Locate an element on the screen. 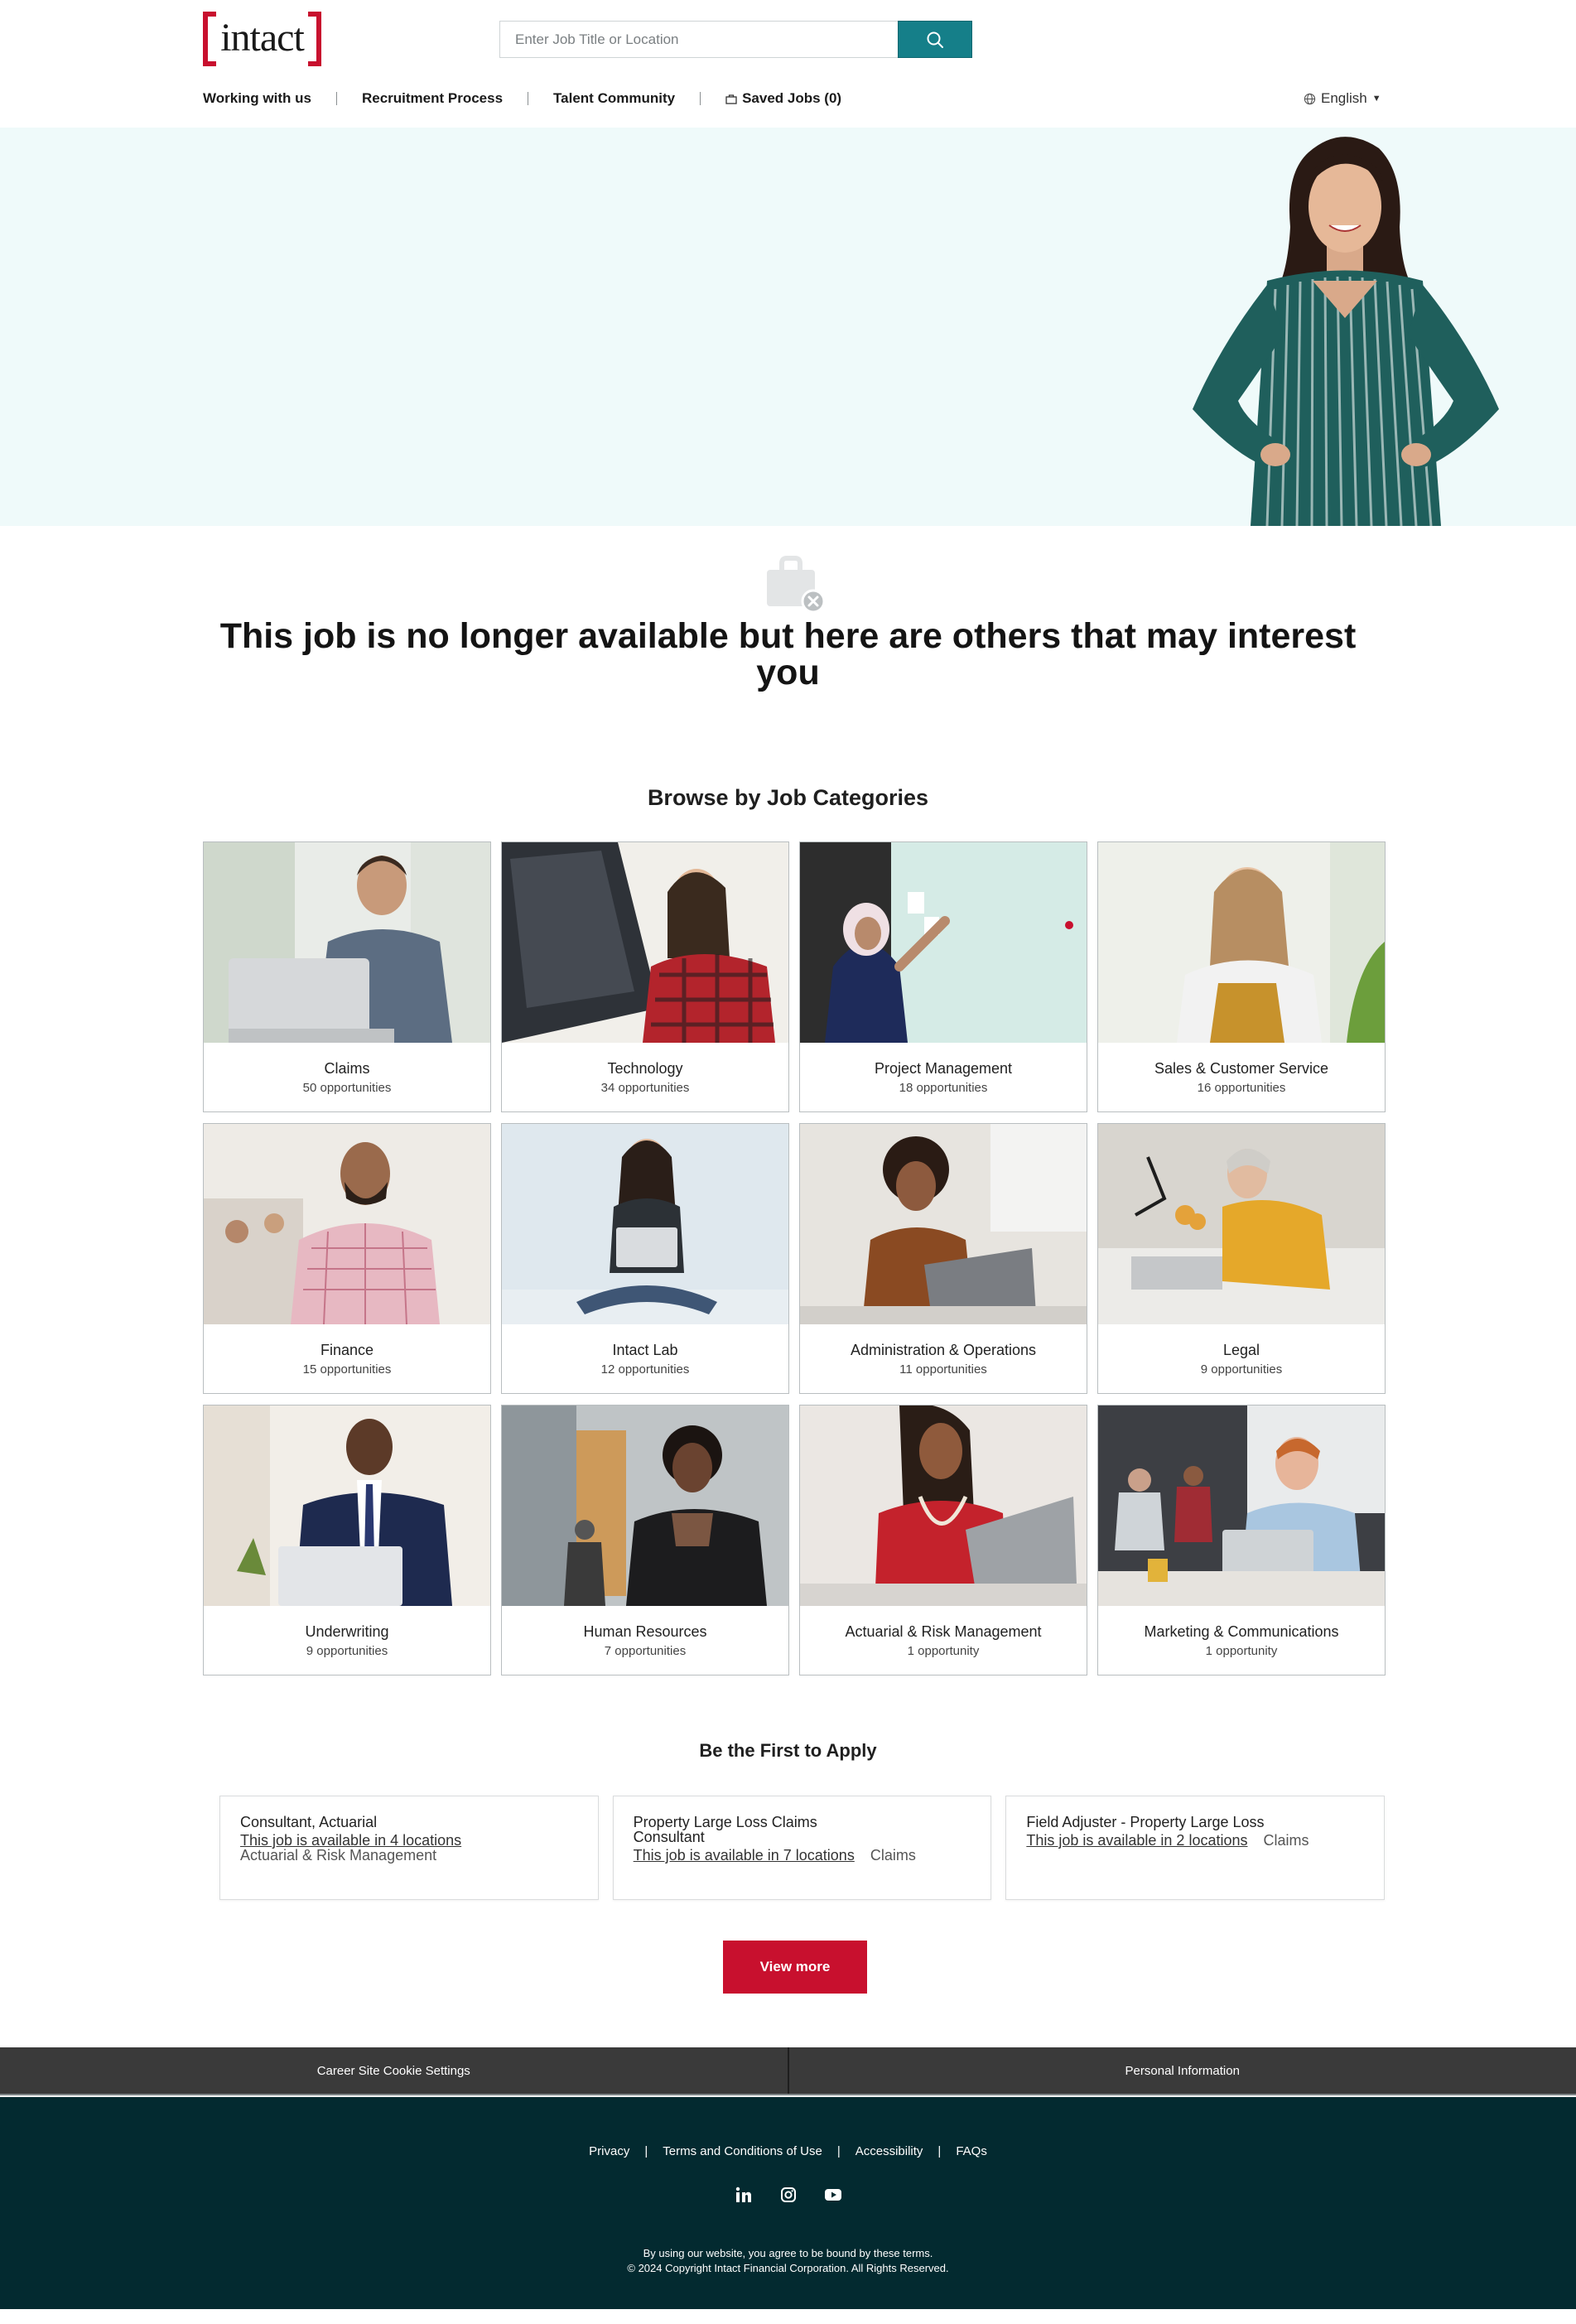 The height and width of the screenshot is (2324, 1576). intact-logo: intact is located at coordinates (262, 39).